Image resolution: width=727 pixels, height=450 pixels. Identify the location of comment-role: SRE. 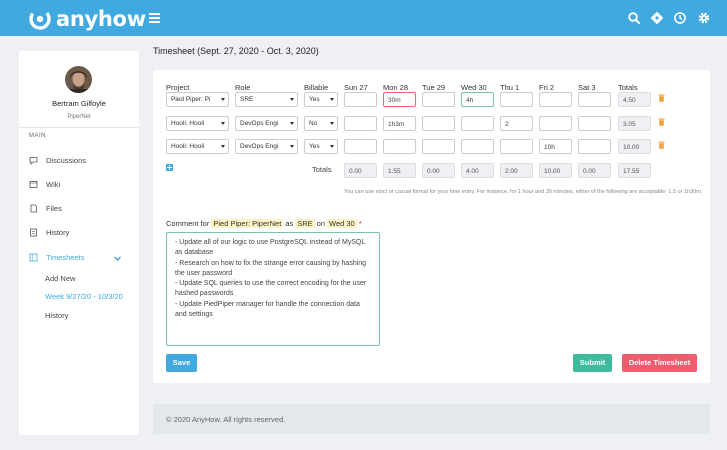
(305, 223).